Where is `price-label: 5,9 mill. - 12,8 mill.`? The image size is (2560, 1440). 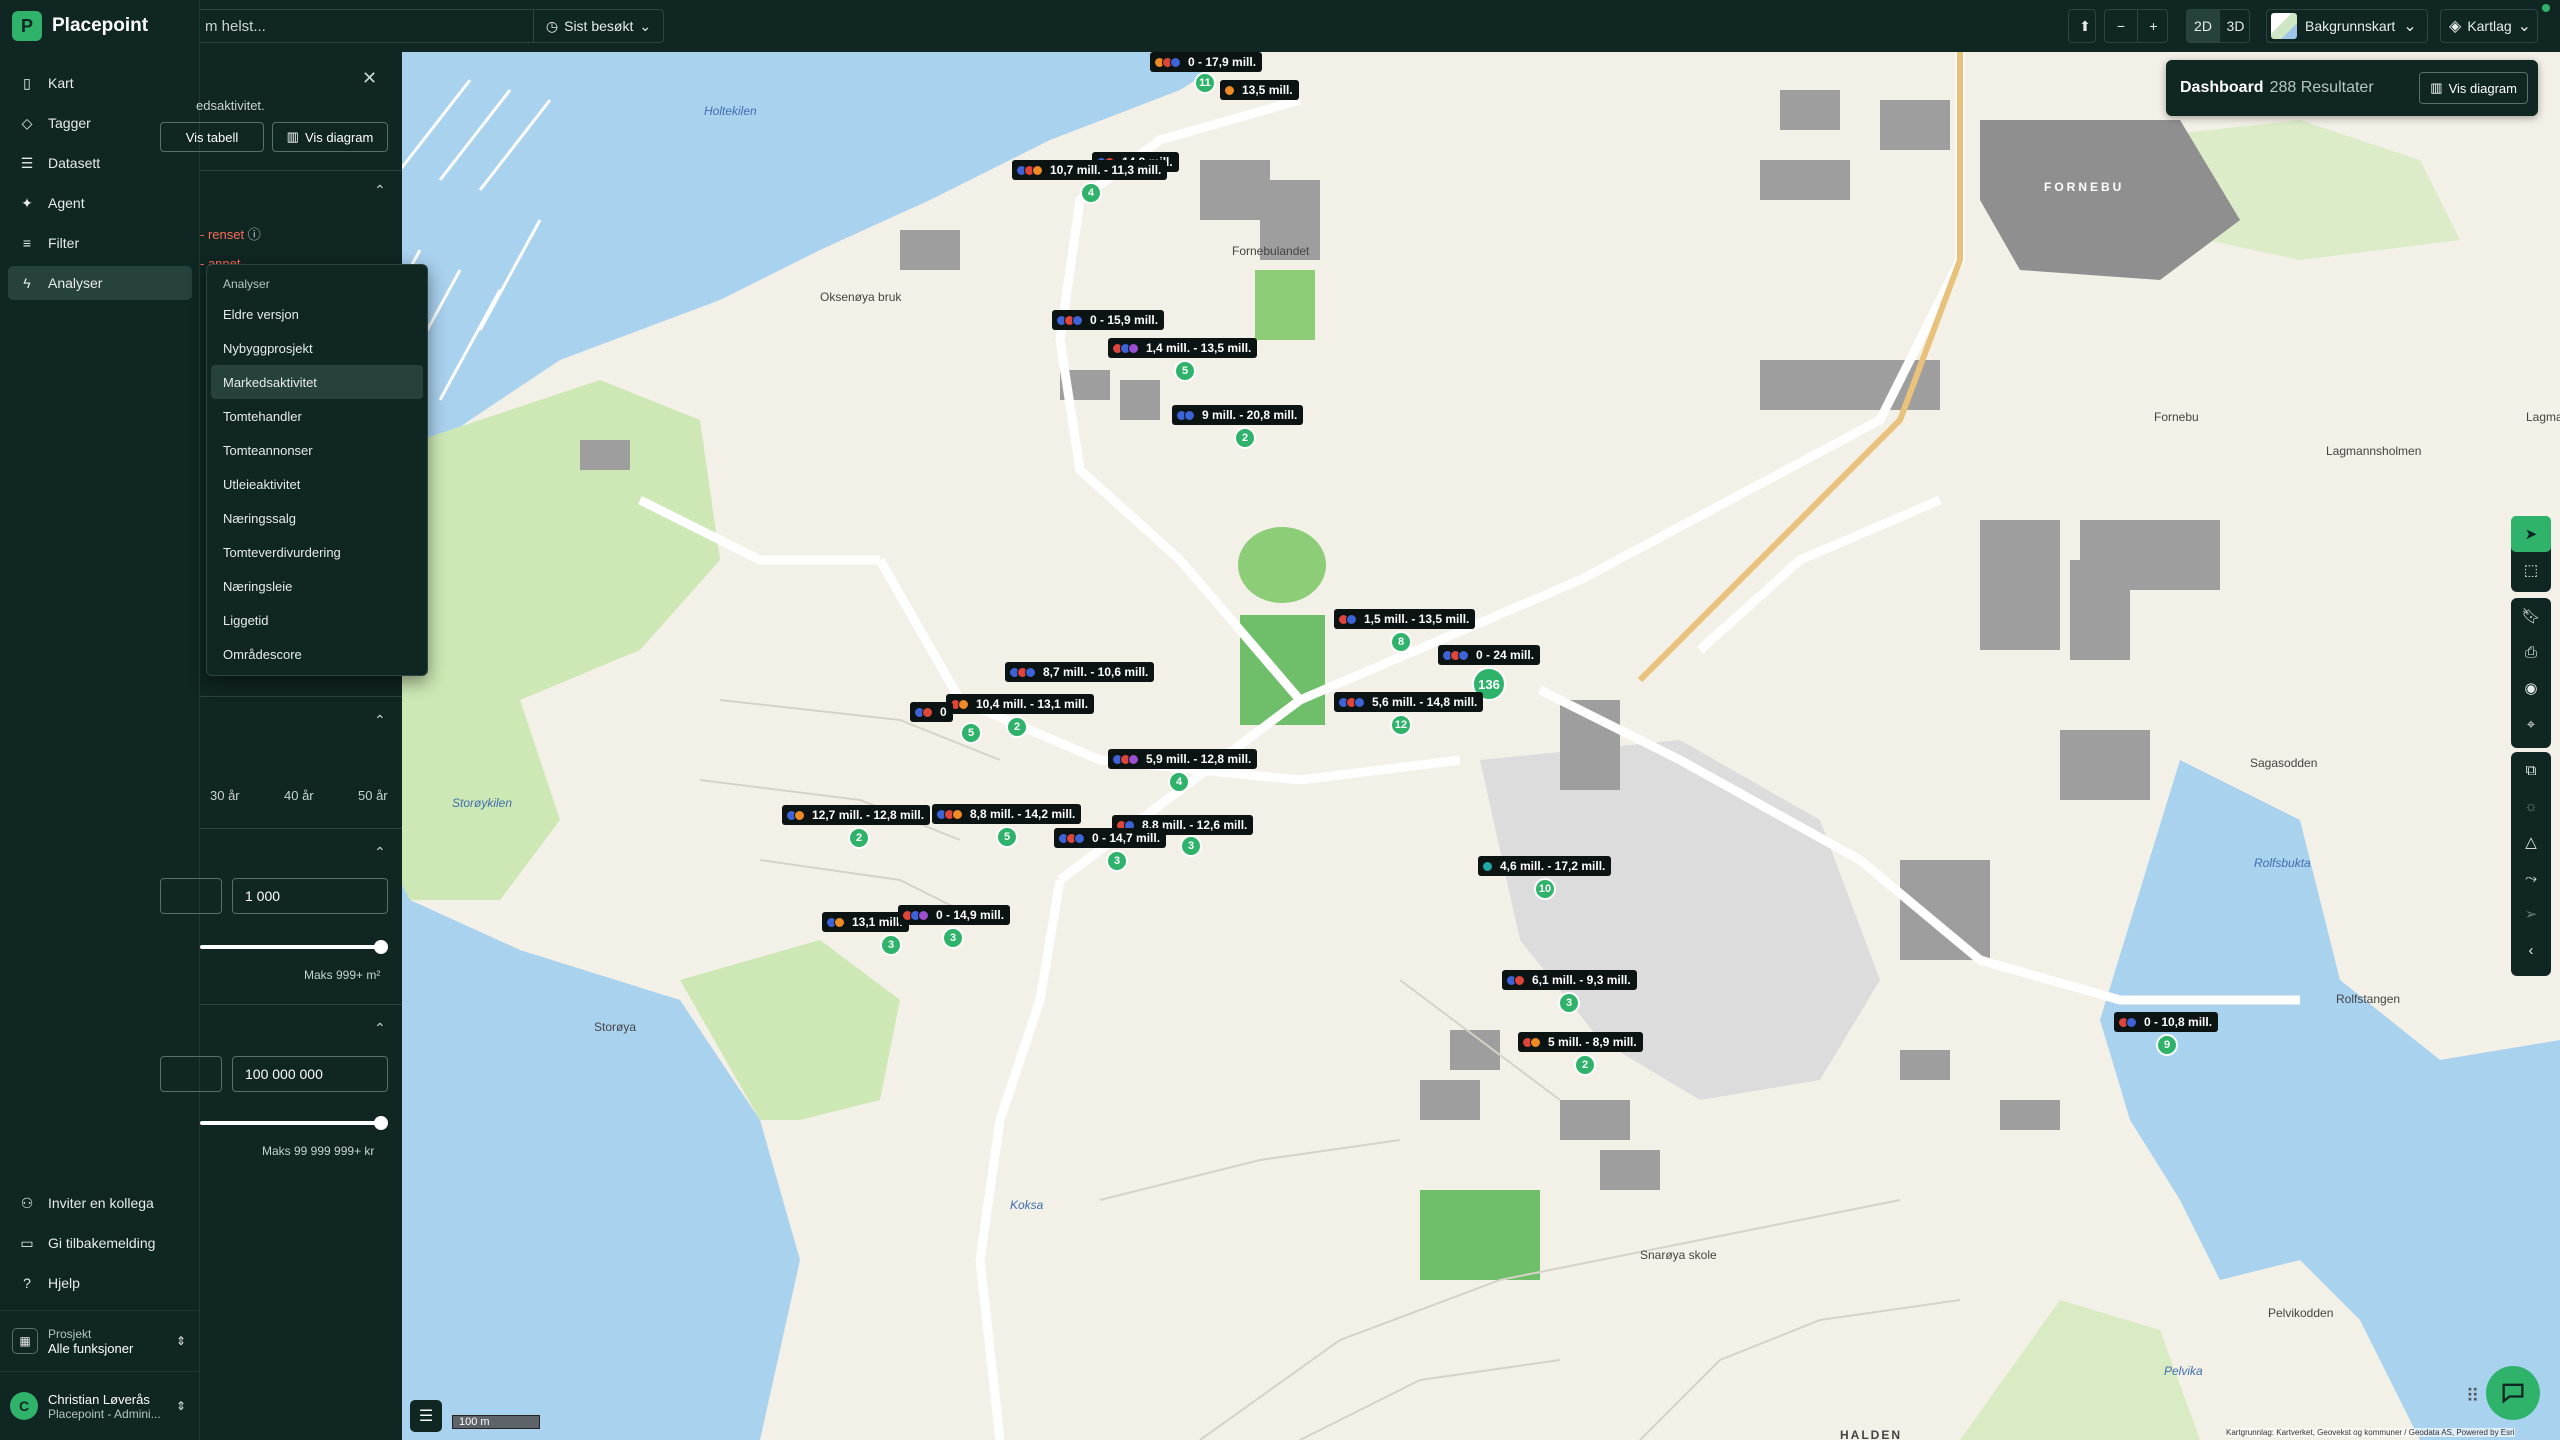 price-label: 5,9 mill. - 12,8 mill. is located at coordinates (1183, 759).